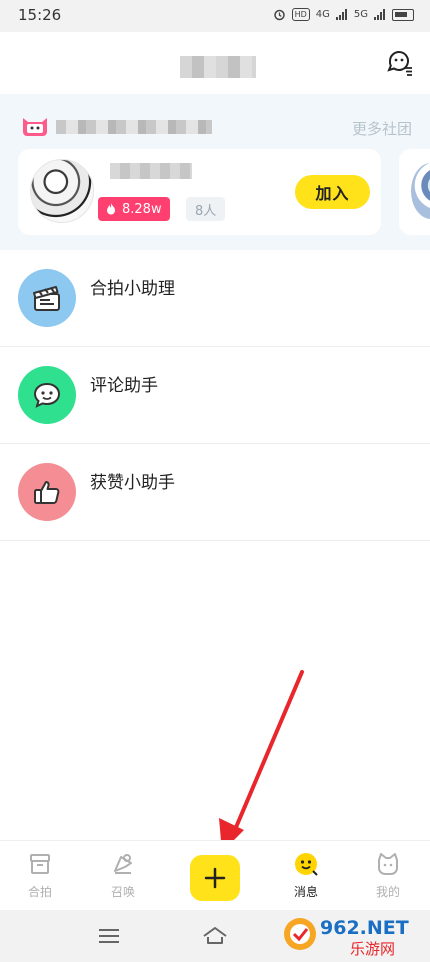  Describe the element at coordinates (215, 540) in the screenshot. I see `divider` at that location.